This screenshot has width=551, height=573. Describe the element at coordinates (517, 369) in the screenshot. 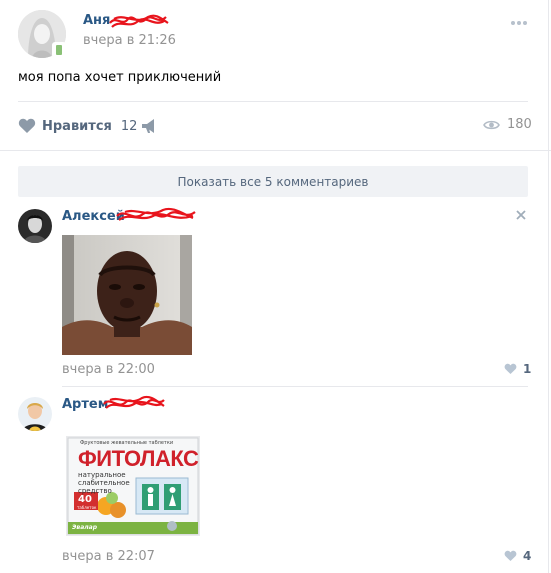

I see `comment-like-button: 1` at that location.